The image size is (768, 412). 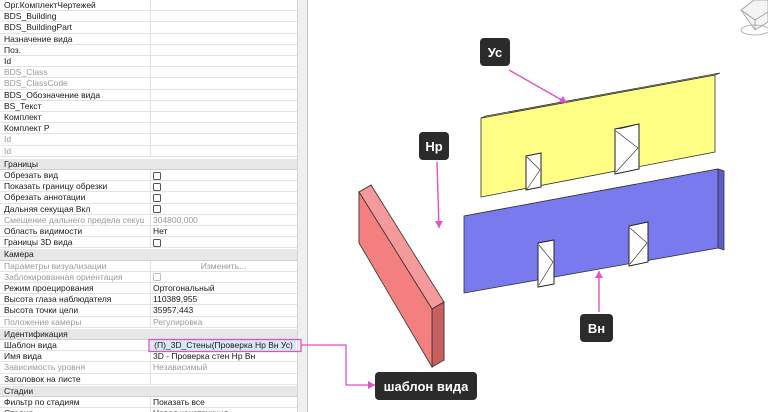 I want to click on property-row: Заголовок на листе, so click(x=153, y=379).